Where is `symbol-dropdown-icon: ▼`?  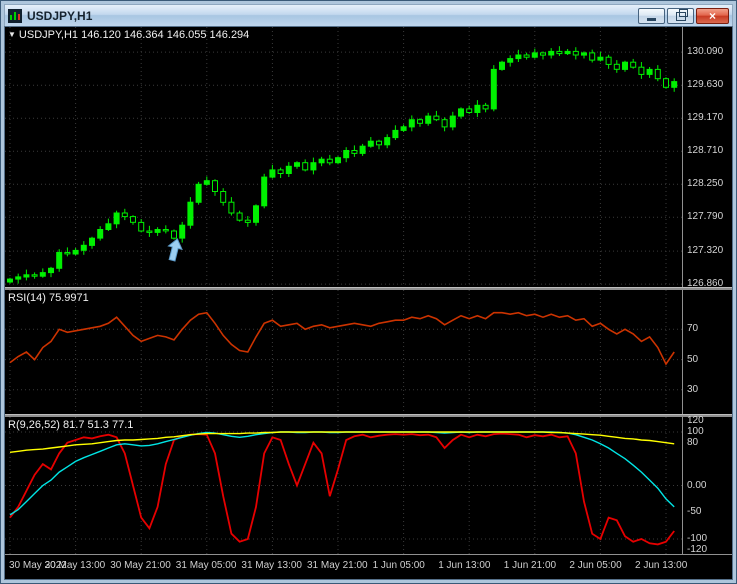 symbol-dropdown-icon: ▼ is located at coordinates (12, 34).